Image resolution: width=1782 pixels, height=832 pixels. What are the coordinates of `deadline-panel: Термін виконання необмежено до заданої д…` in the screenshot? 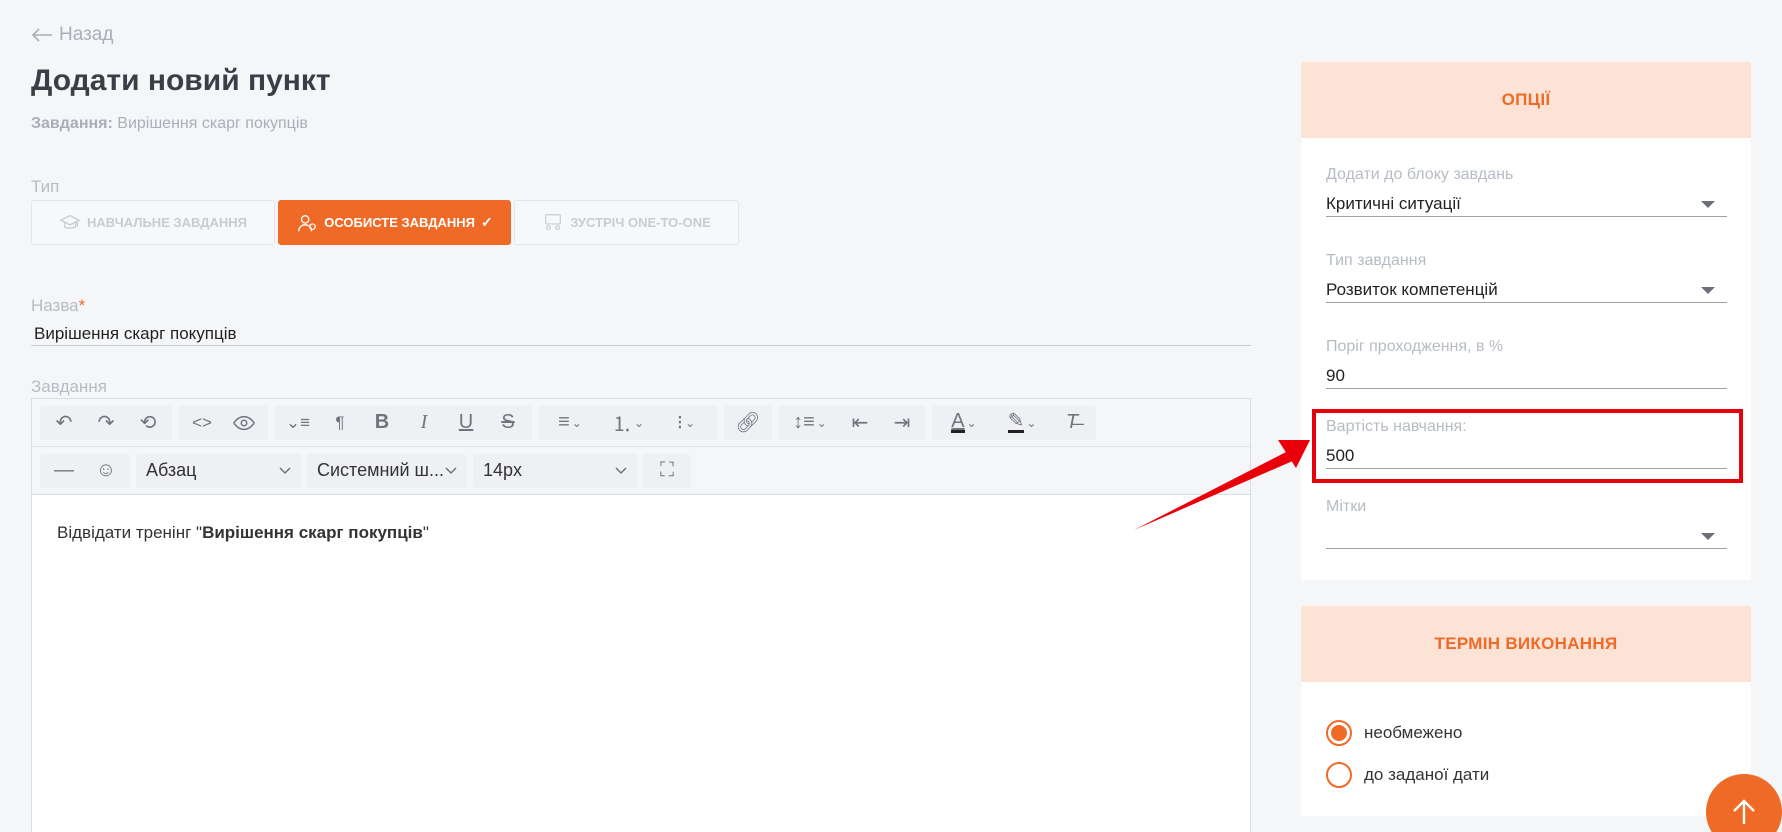 It's located at (1526, 711).